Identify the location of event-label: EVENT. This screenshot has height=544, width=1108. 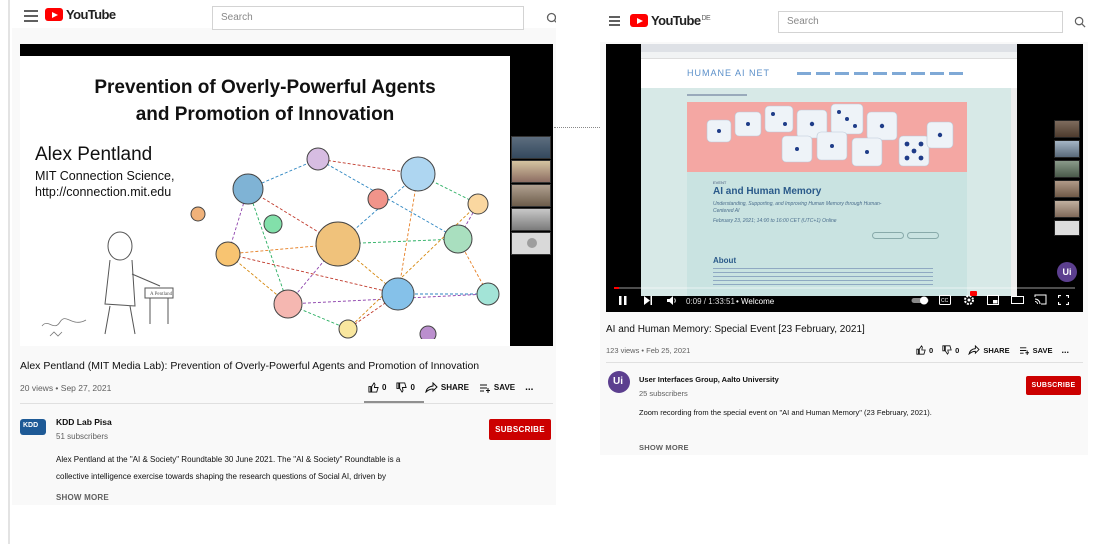
(720, 182).